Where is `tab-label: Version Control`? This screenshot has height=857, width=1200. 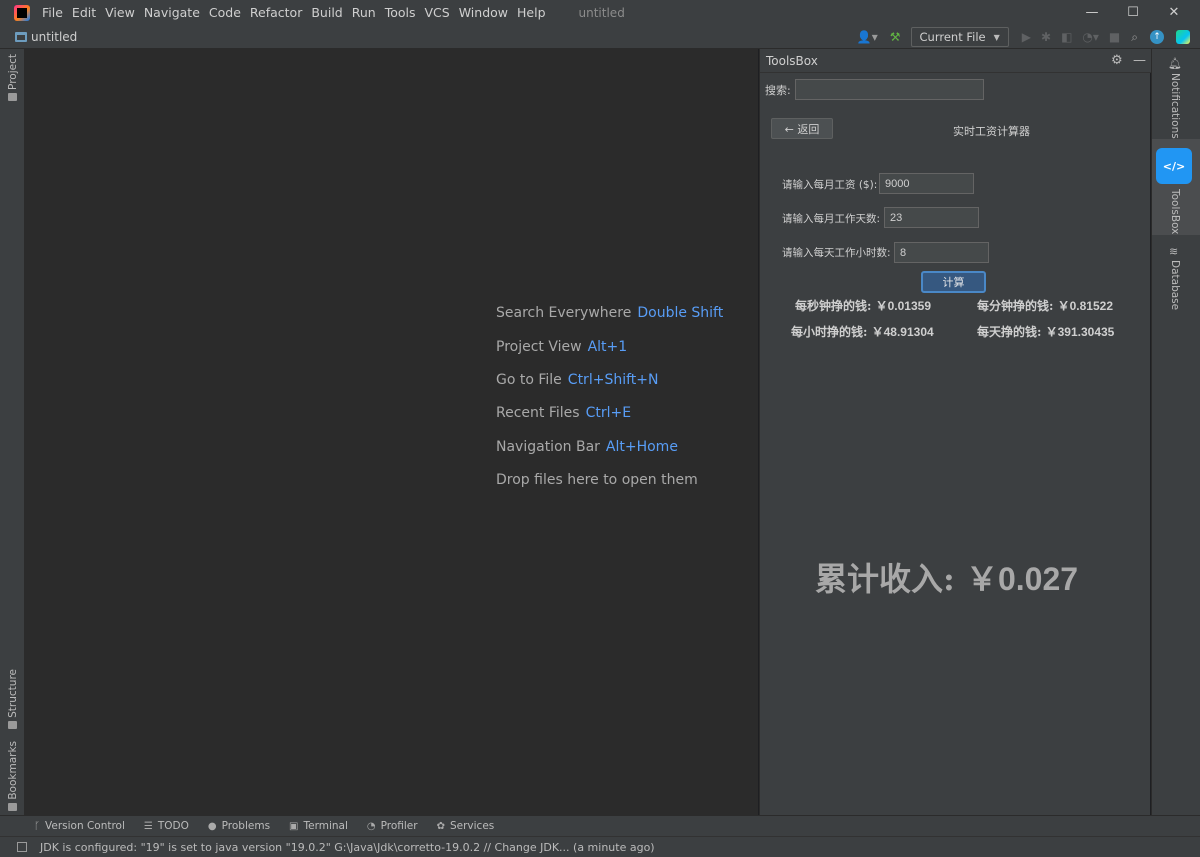
tab-label: Version Control is located at coordinates (85, 826).